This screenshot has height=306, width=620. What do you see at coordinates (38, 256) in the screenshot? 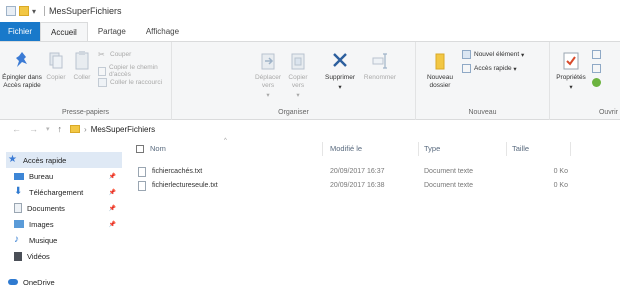
I see `nav-label-videos: Vidéos` at bounding box center [38, 256].